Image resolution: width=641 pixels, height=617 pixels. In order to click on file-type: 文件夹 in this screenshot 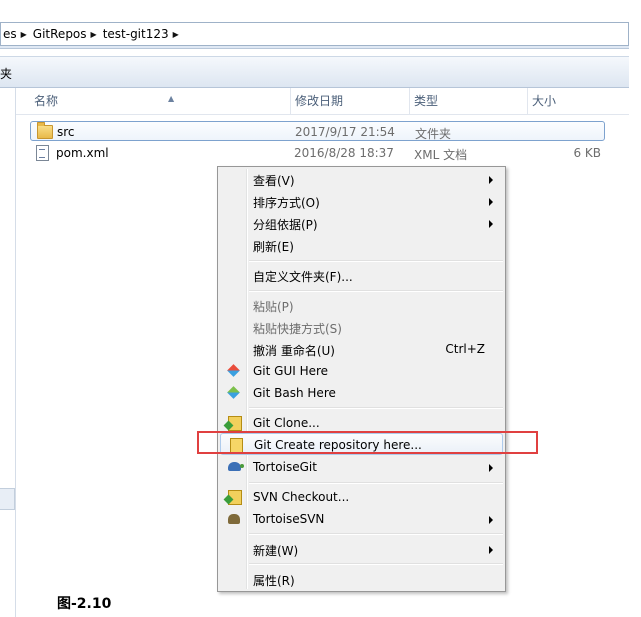, I will do `click(433, 134)`.